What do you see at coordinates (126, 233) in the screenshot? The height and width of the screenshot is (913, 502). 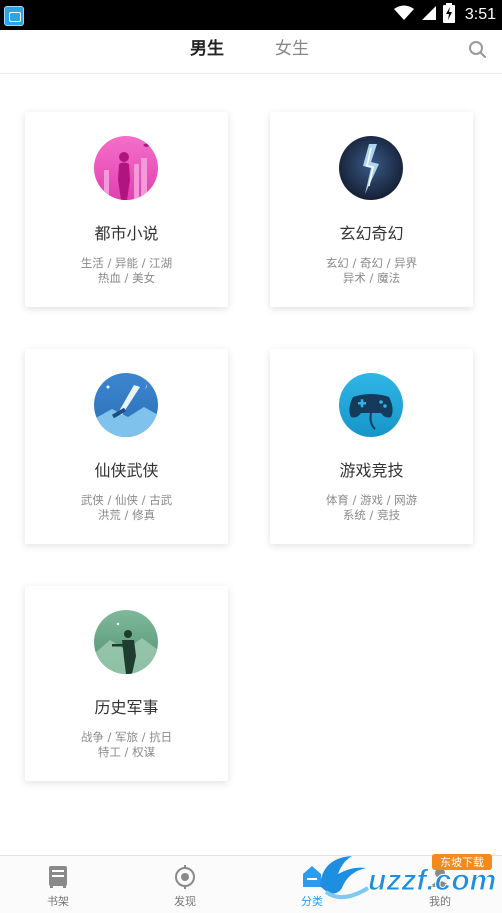 I see `category-title: 都市小说` at bounding box center [126, 233].